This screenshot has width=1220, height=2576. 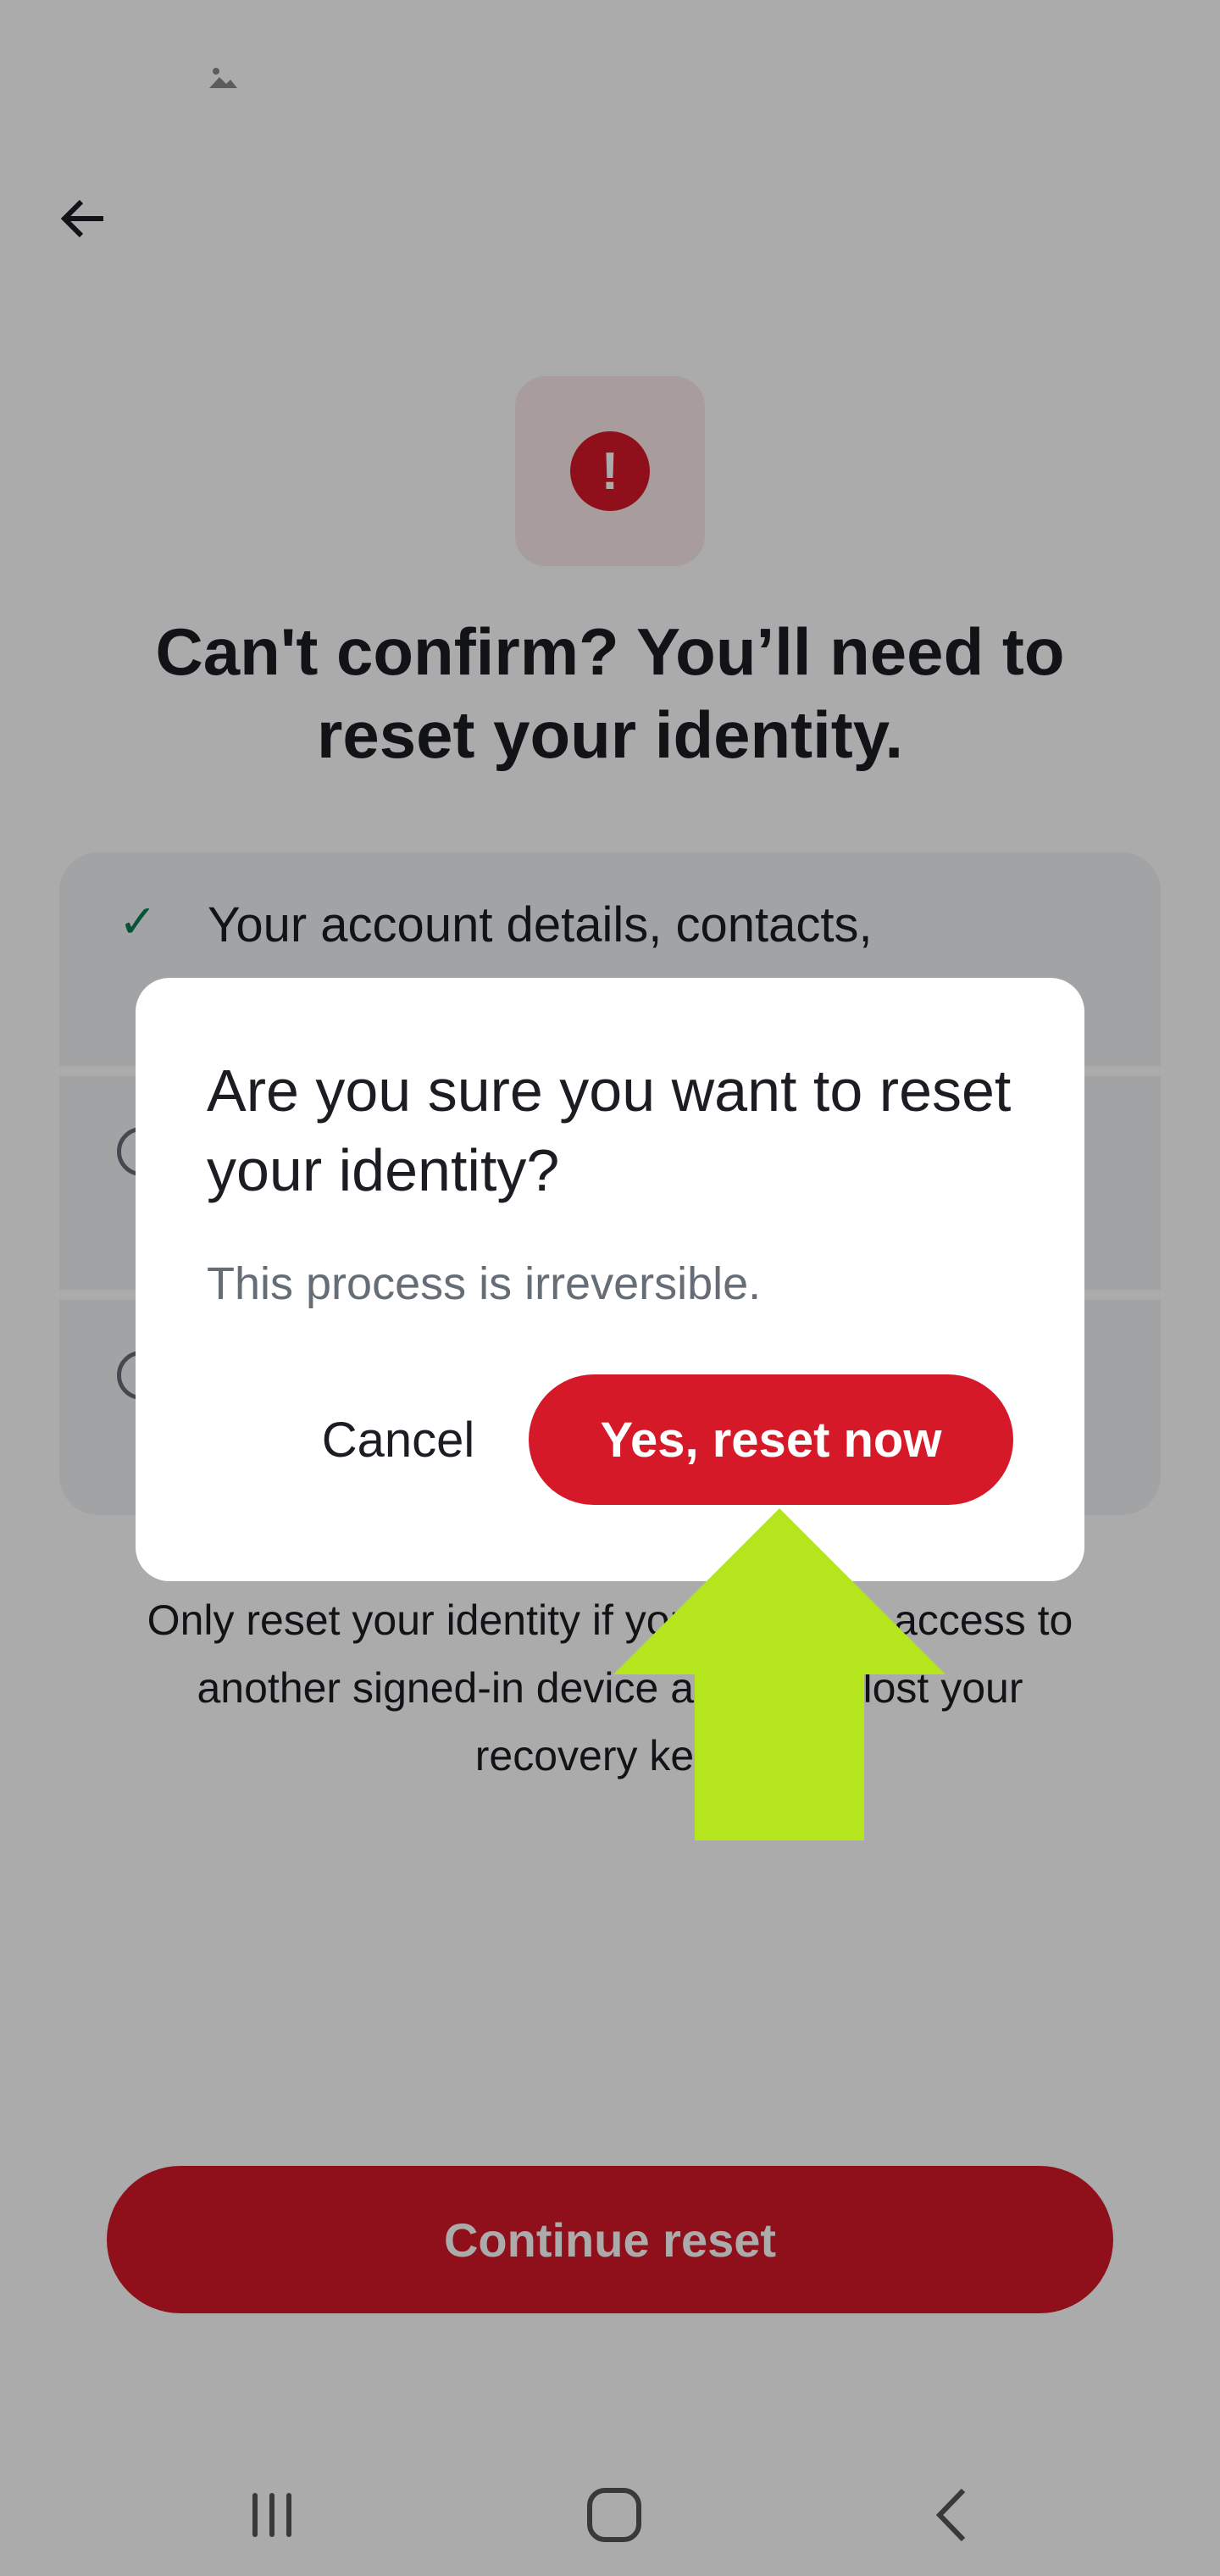 I want to click on cancel-button: Cancel, so click(x=398, y=1439).